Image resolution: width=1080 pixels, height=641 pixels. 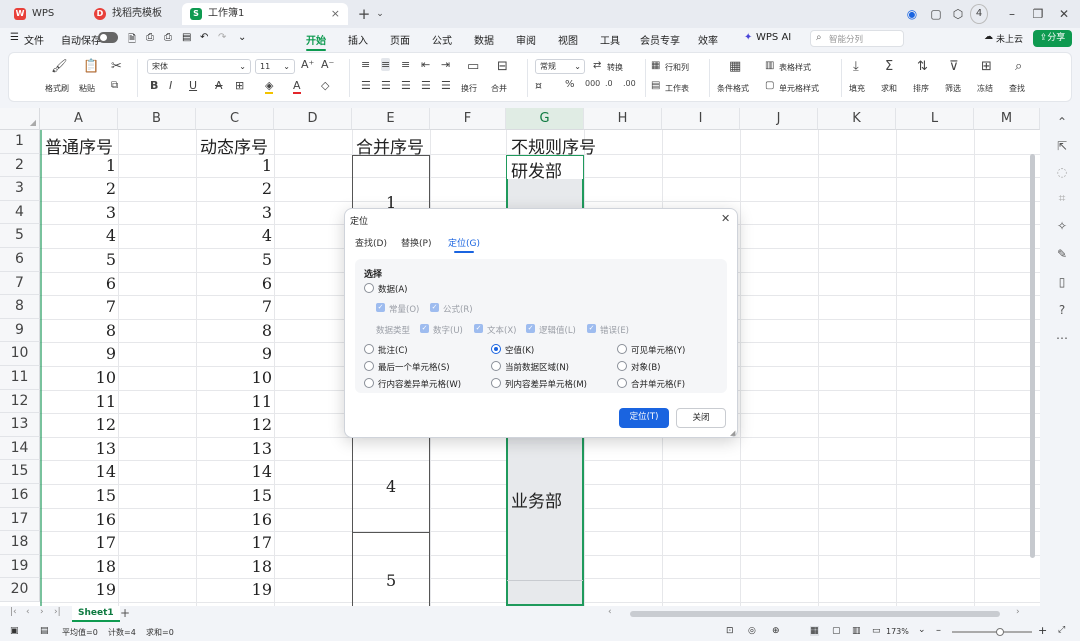 What do you see at coordinates (538, 85) in the screenshot?
I see `currency-icon: ¤` at bounding box center [538, 85].